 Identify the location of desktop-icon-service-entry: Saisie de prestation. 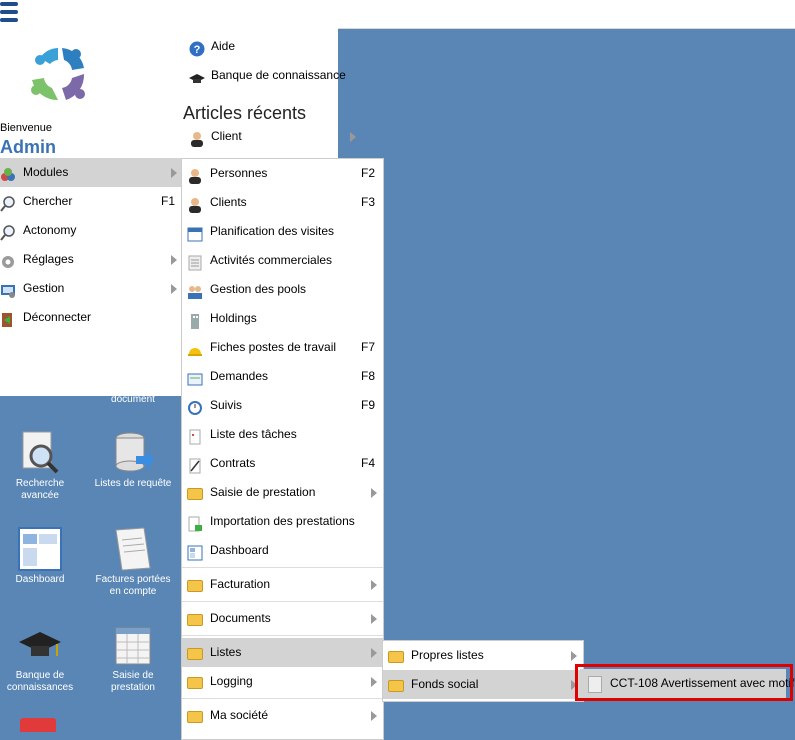
(133, 658).